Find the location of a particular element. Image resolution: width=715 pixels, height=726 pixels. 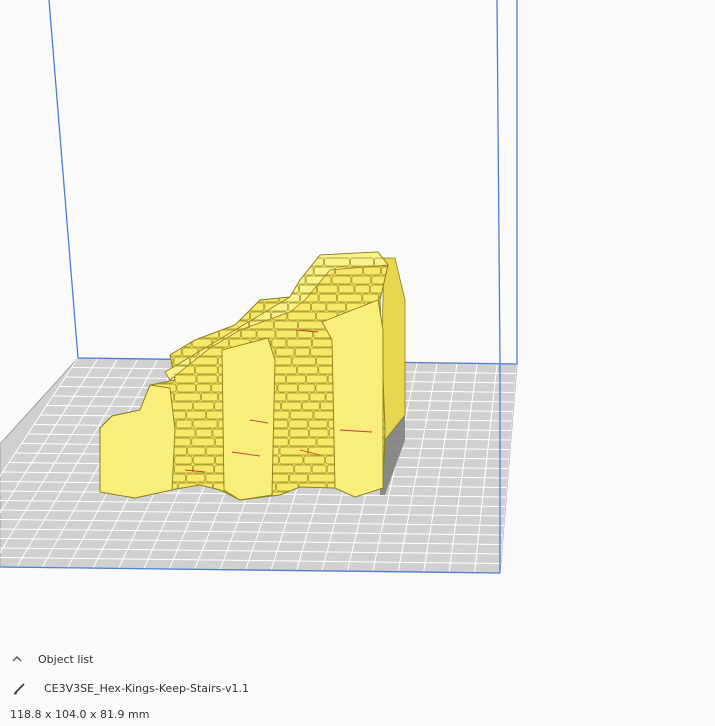

object-list-toggle: Object list is located at coordinates (51, 659).